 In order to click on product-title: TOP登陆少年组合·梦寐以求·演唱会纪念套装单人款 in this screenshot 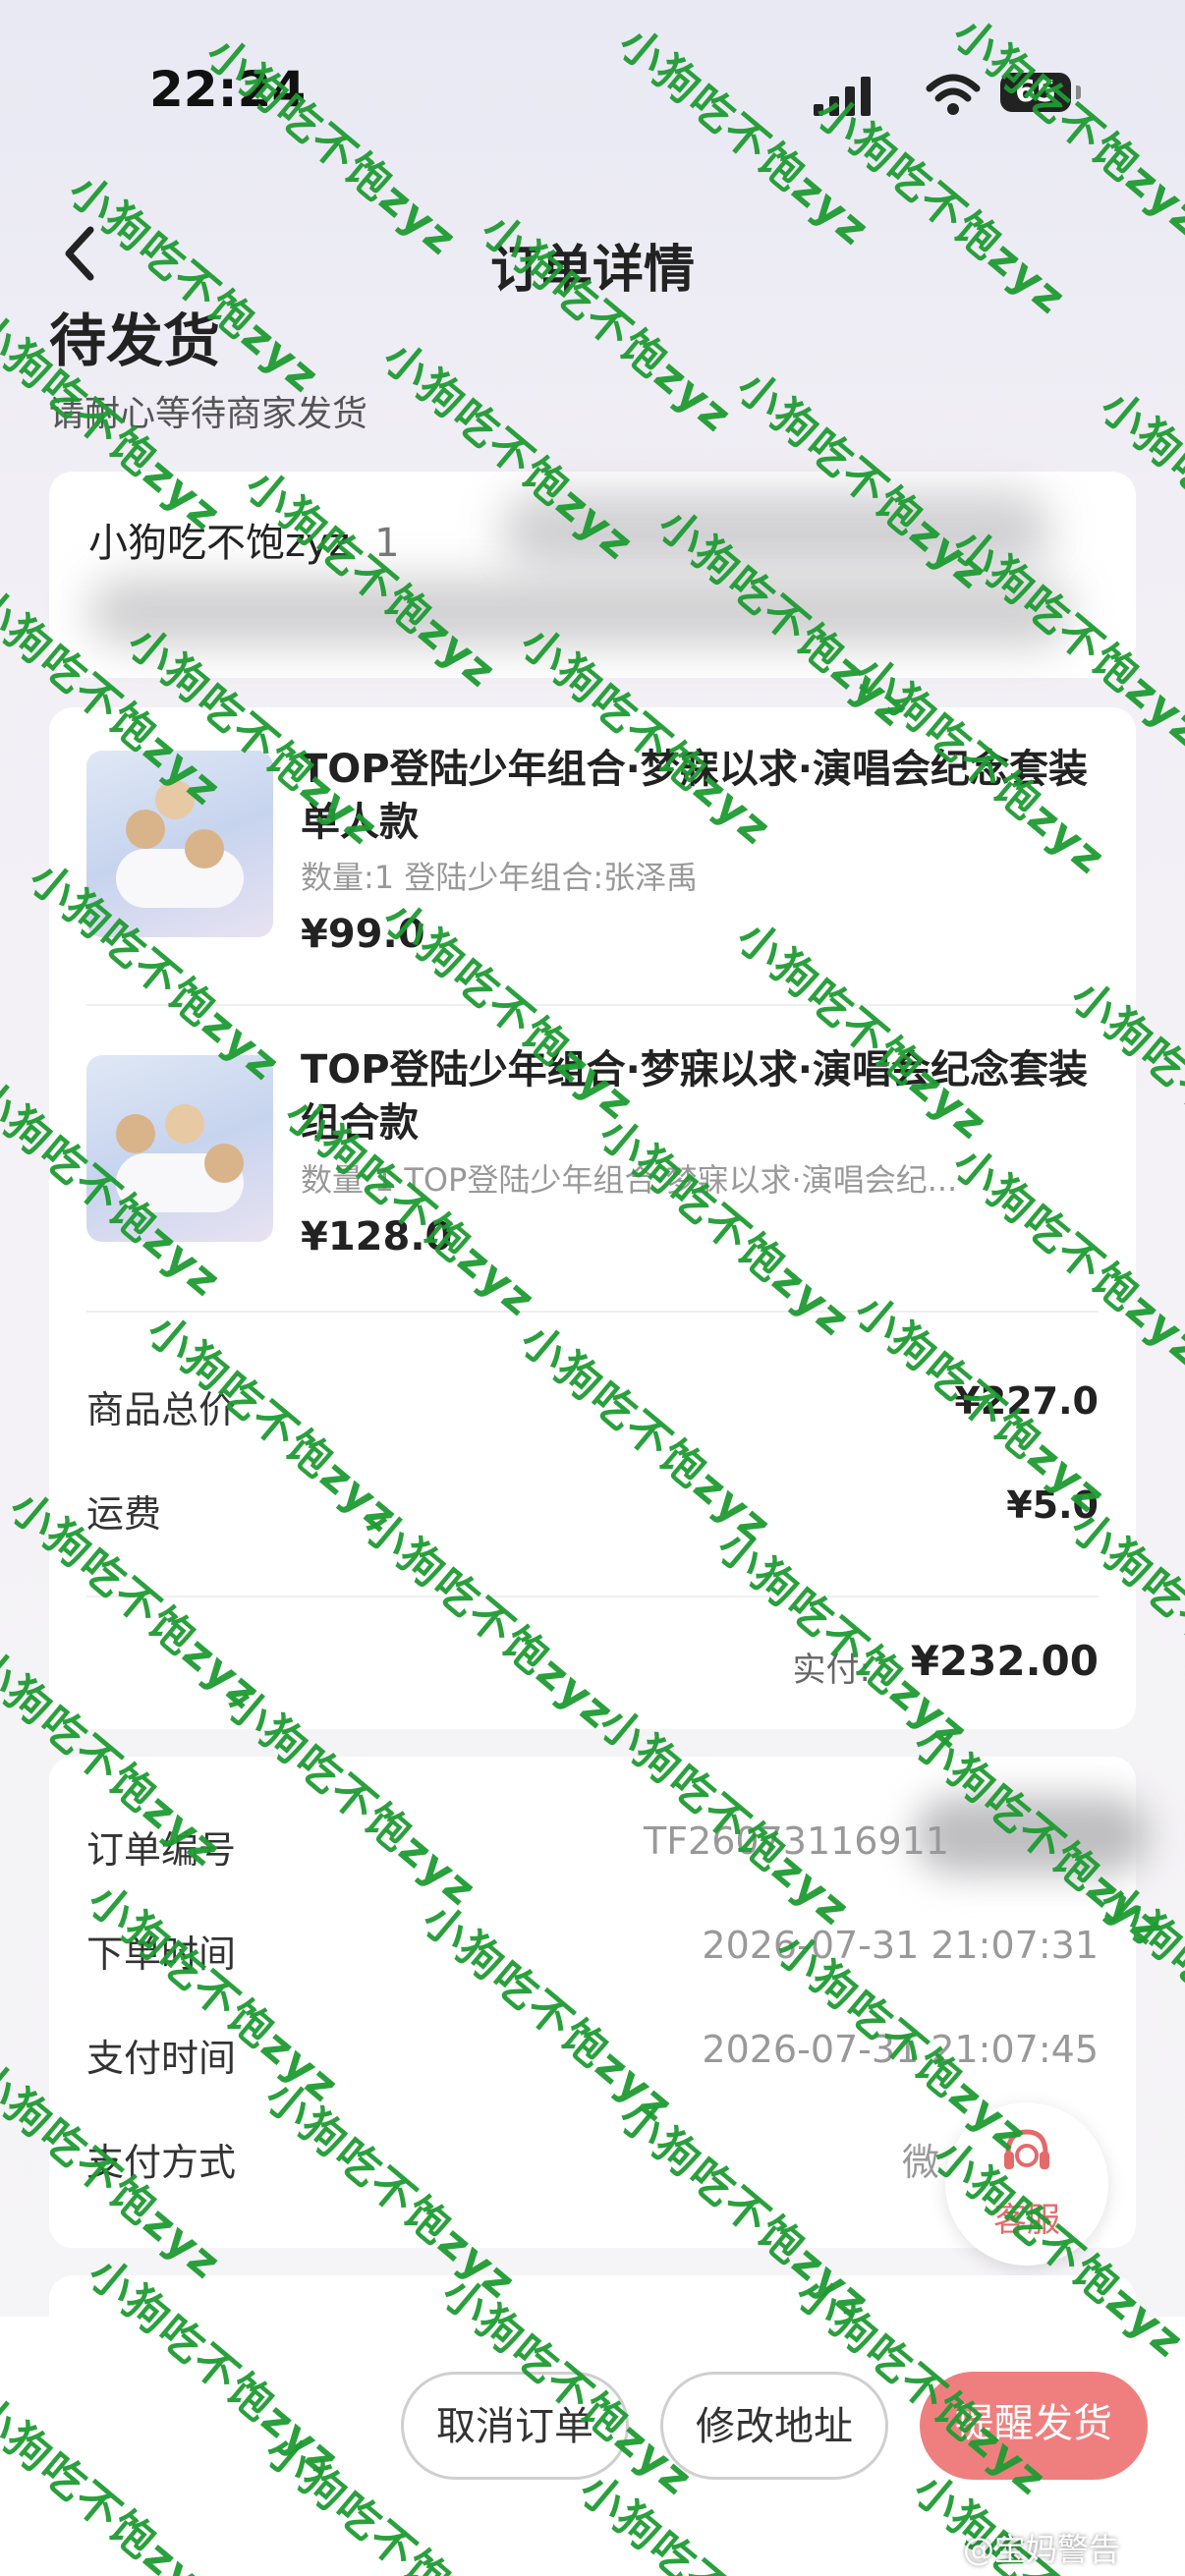, I will do `click(703, 796)`.